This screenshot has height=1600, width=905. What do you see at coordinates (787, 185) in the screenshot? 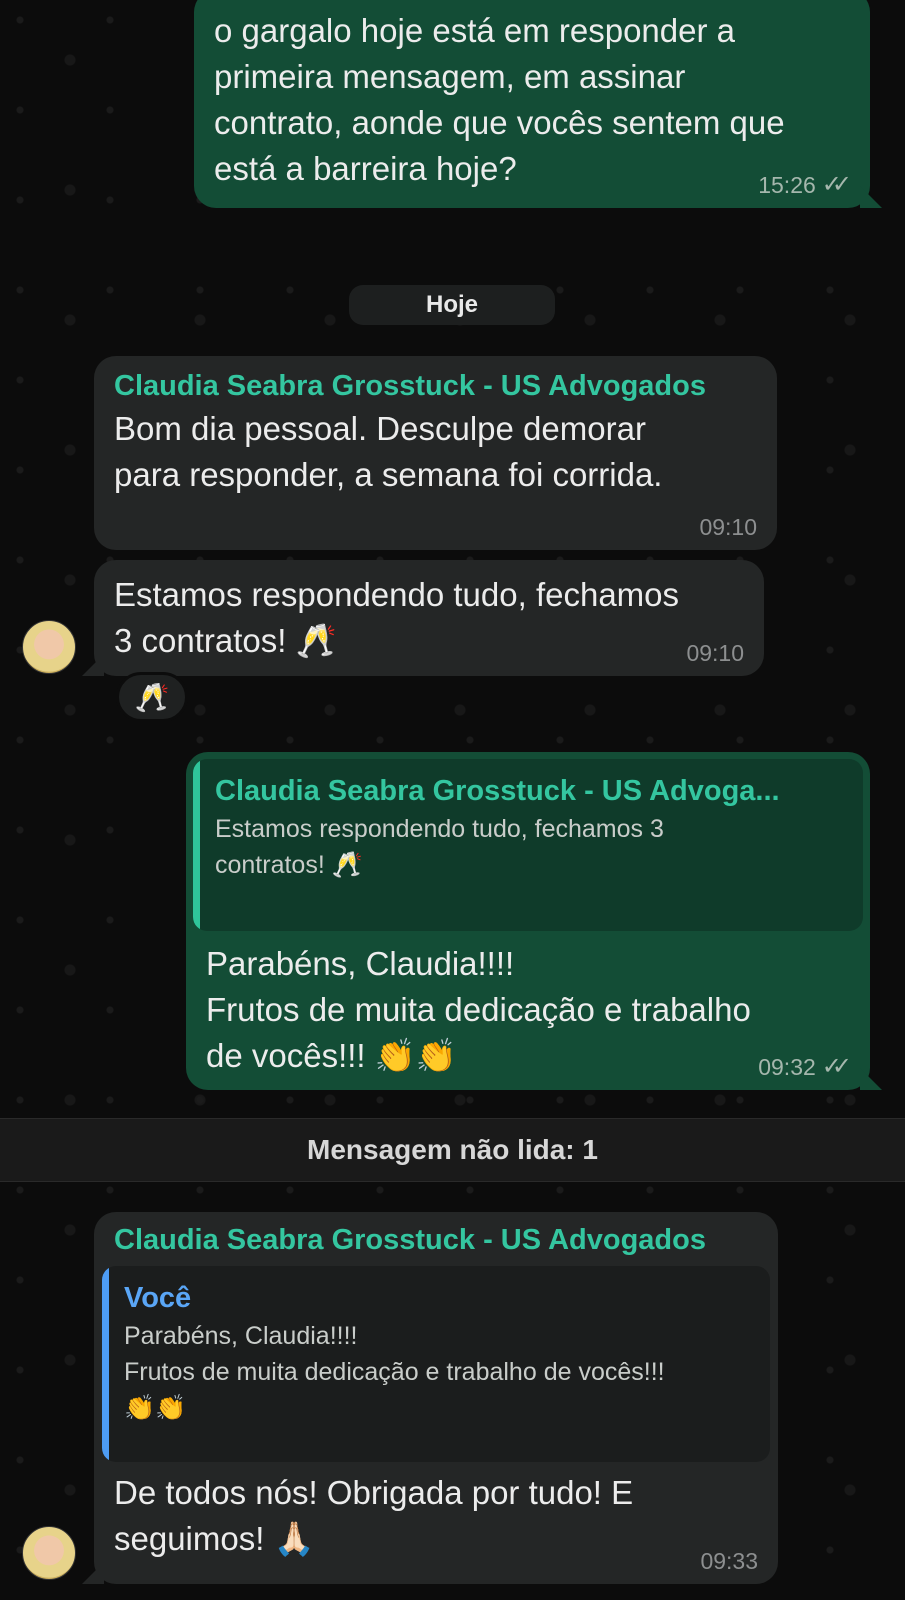
I see `message-time: 15:26` at bounding box center [787, 185].